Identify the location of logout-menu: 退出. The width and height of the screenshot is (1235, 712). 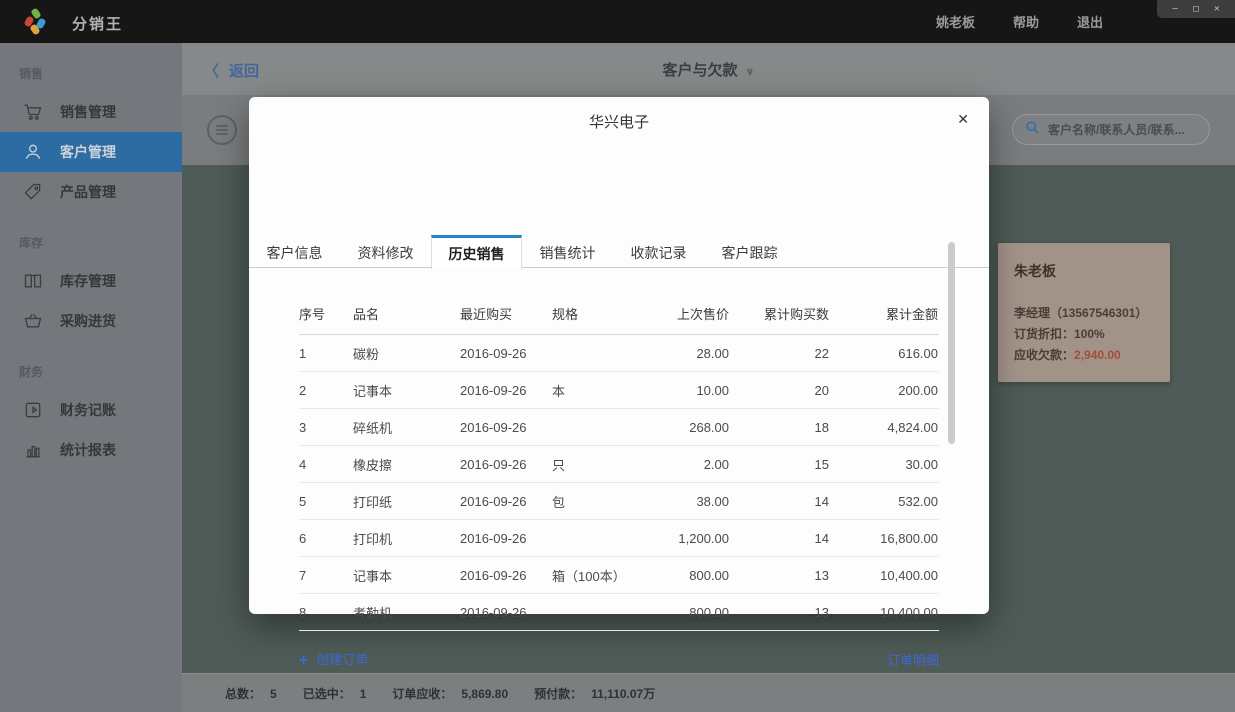
(1090, 21).